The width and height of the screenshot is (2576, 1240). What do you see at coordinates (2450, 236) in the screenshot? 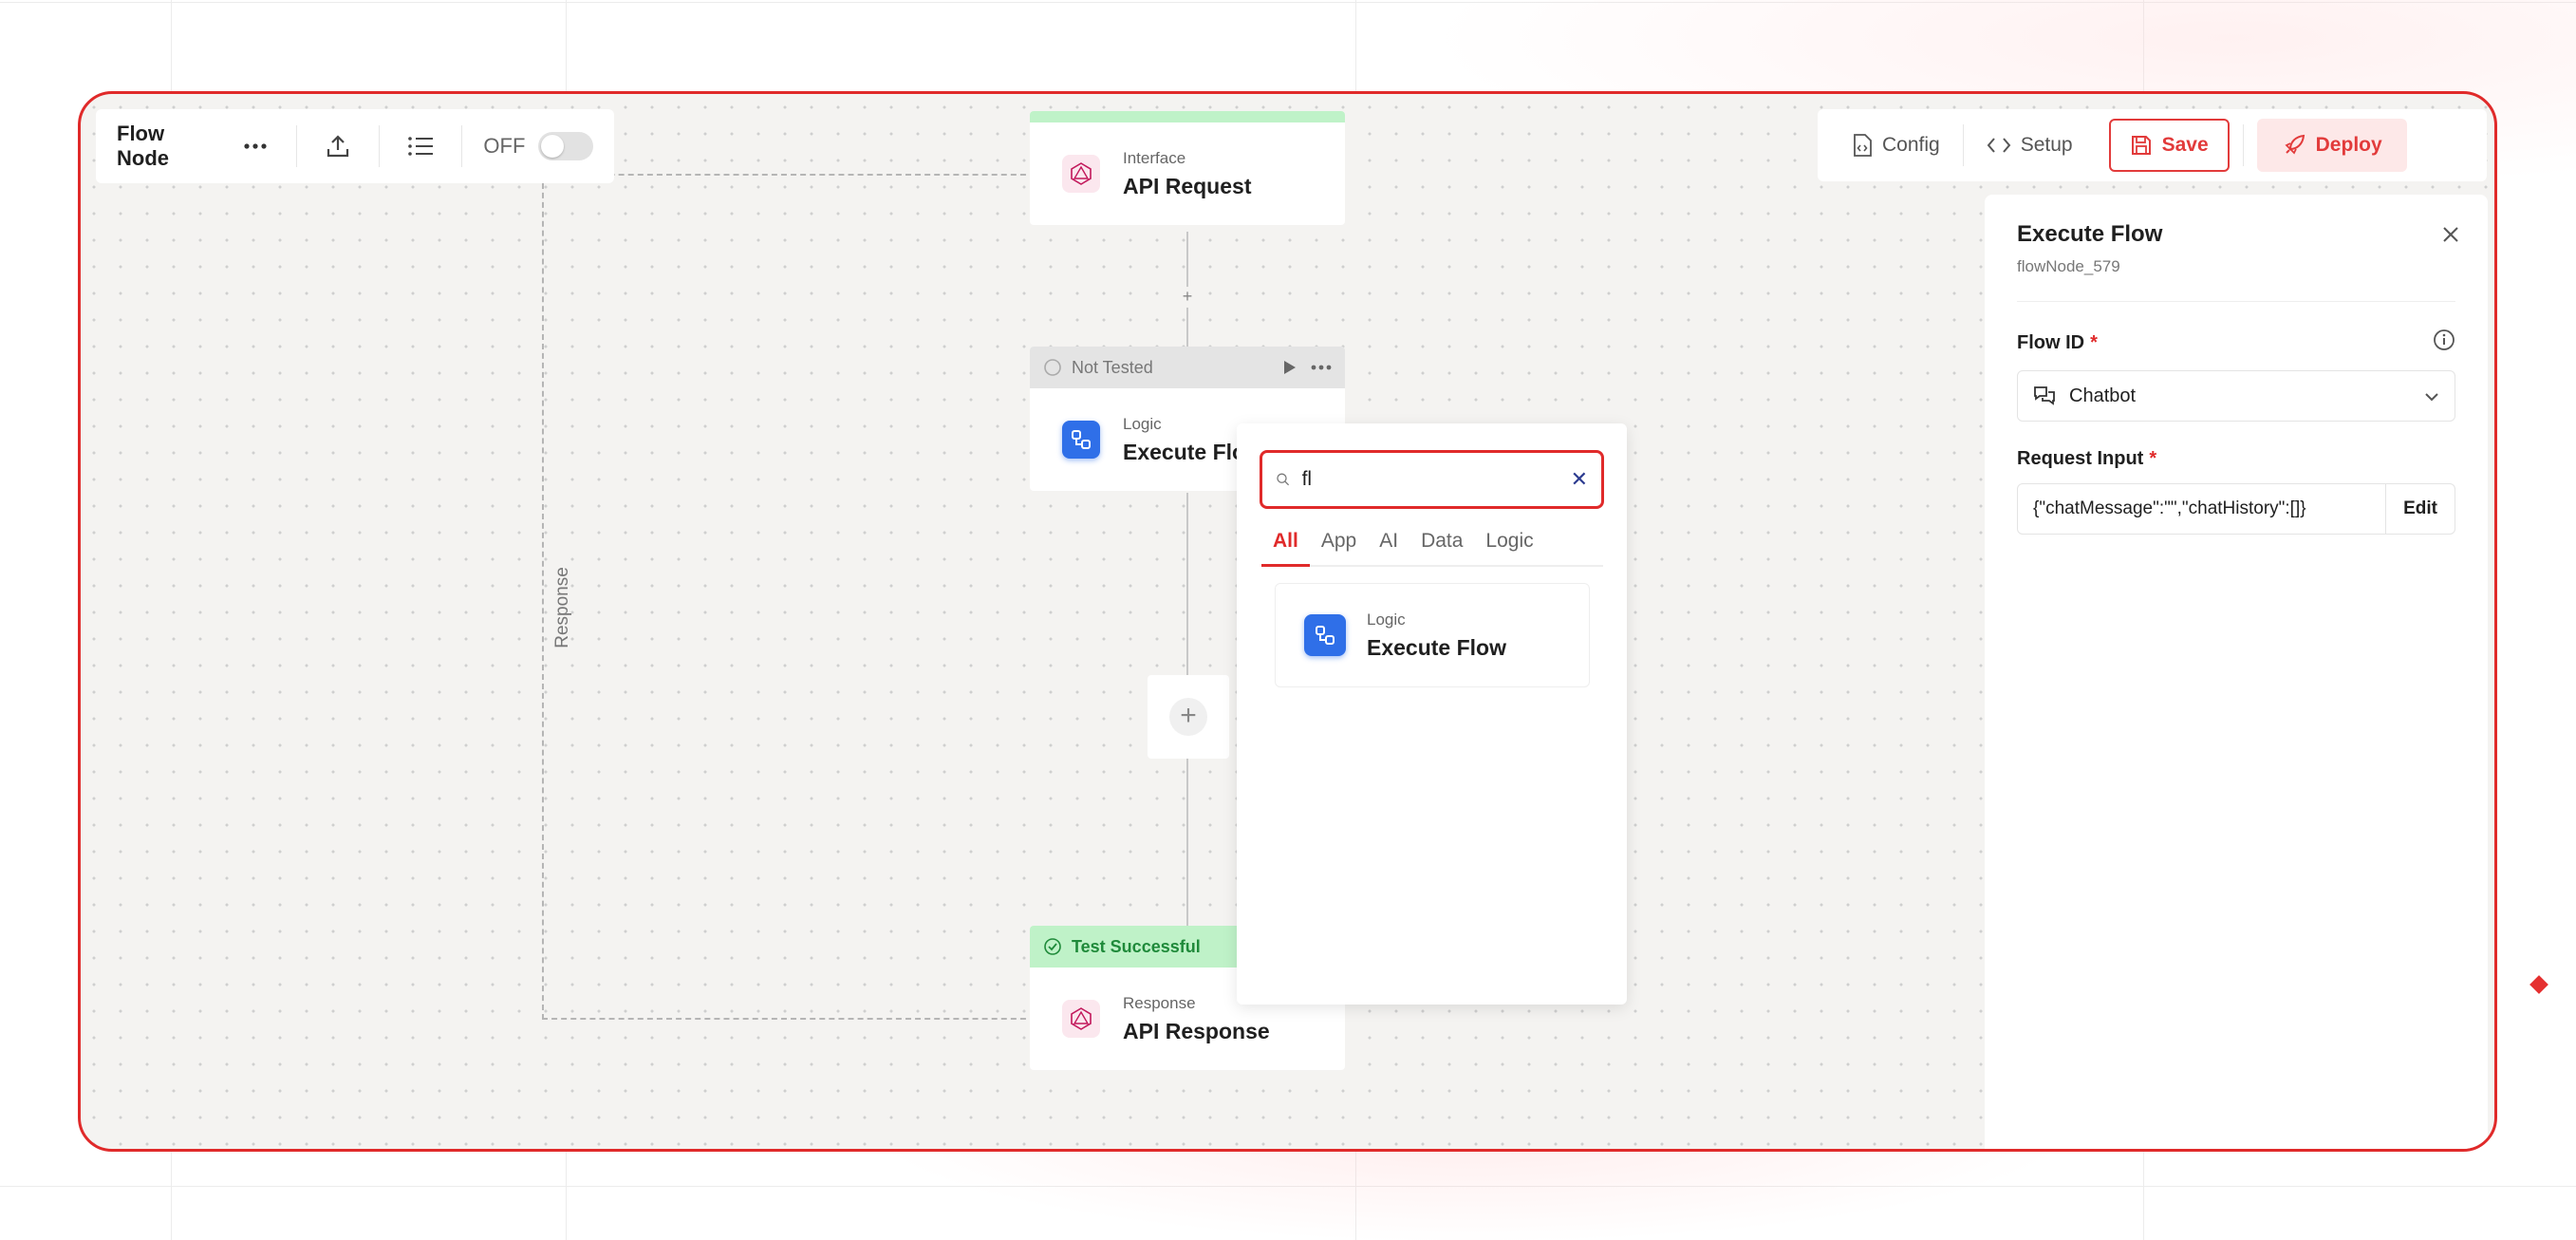
I see `close-icon` at bounding box center [2450, 236].